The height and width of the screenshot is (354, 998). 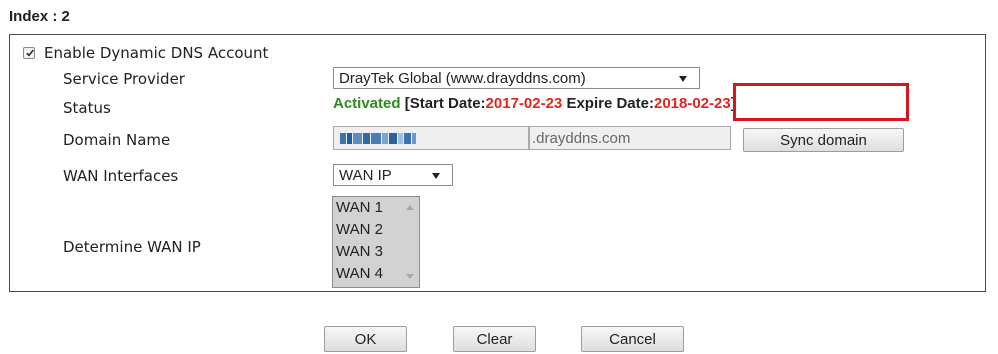 What do you see at coordinates (87, 108) in the screenshot?
I see `status-label: Status` at bounding box center [87, 108].